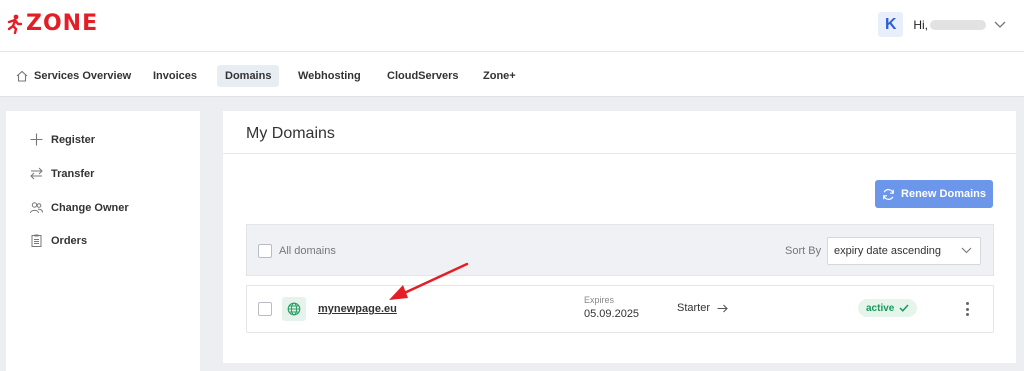  What do you see at coordinates (265, 309) in the screenshot?
I see `domain-row-checkbox` at bounding box center [265, 309].